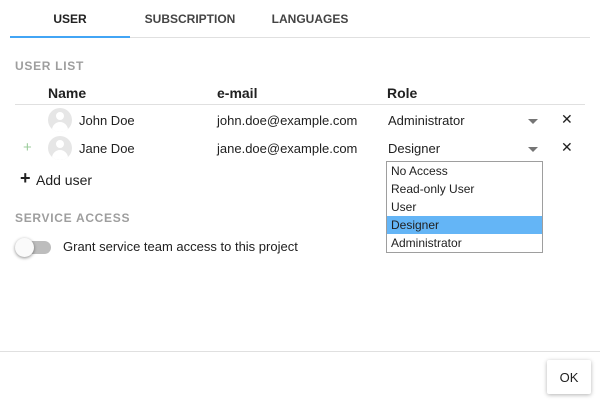  Describe the element at coordinates (310, 19) in the screenshot. I see `tab-languages: LANGUAGES` at that location.